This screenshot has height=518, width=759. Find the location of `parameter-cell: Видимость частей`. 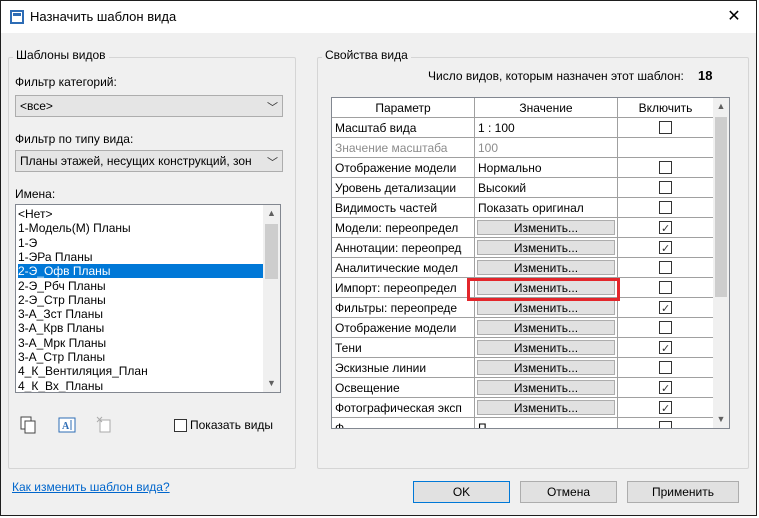

parameter-cell: Видимость частей is located at coordinates (403, 208).